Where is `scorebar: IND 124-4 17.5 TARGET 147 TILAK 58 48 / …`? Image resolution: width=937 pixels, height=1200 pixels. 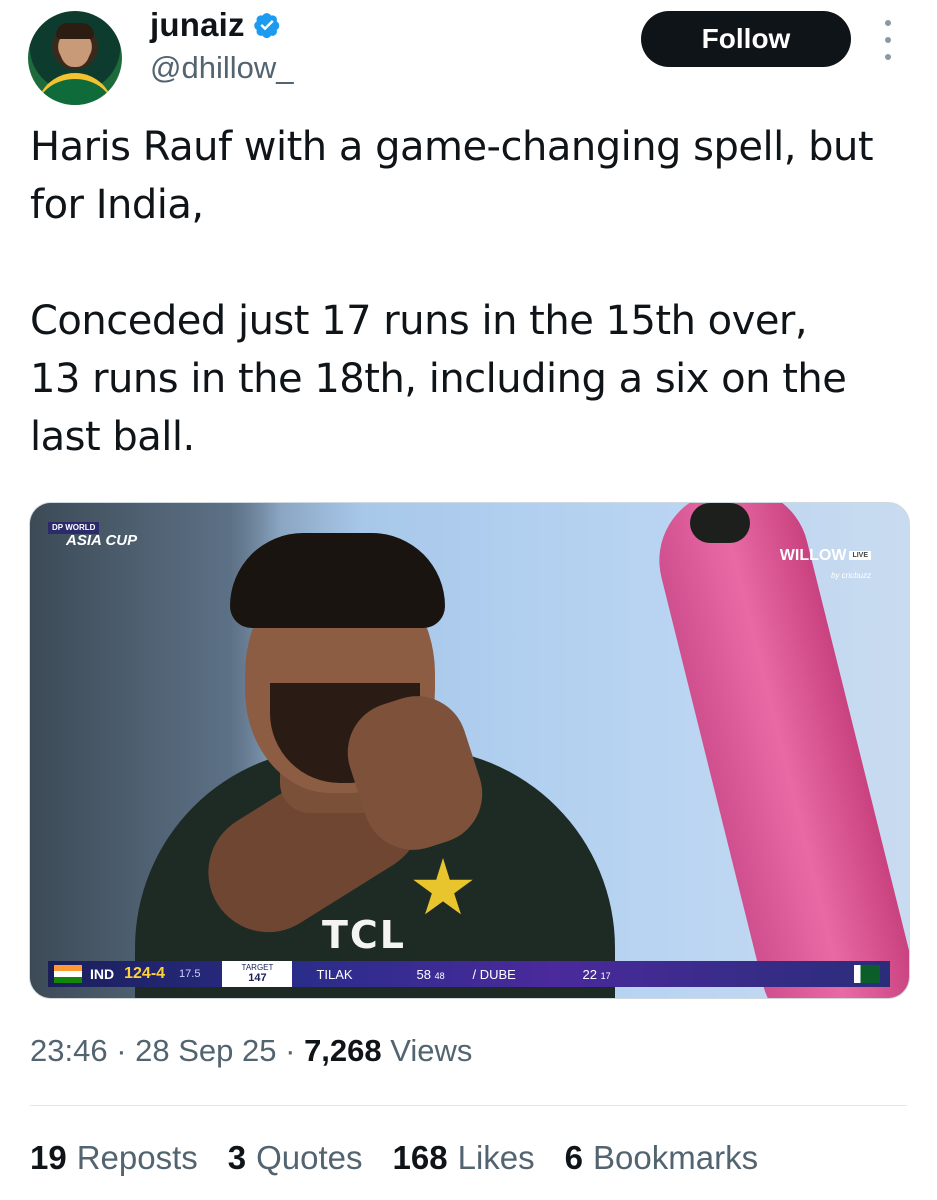
scorebar: IND 124-4 17.5 TARGET 147 TILAK 58 48 / … is located at coordinates (469, 974).